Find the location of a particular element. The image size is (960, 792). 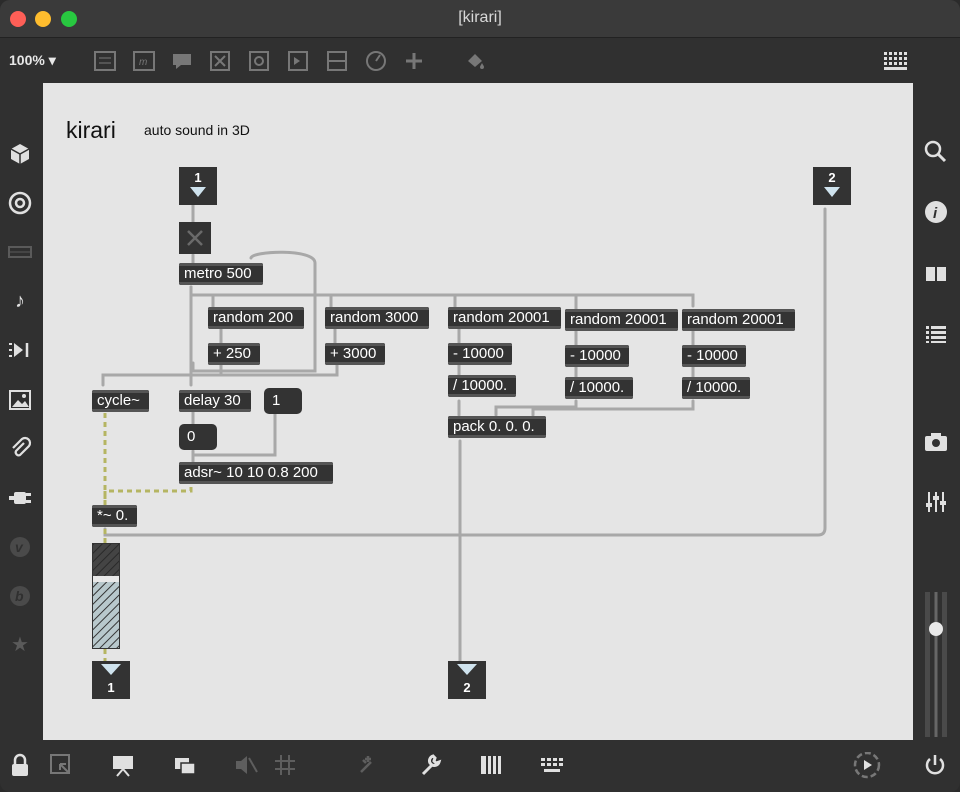

toolbar: 100% ▾ m is located at coordinates (480, 60).